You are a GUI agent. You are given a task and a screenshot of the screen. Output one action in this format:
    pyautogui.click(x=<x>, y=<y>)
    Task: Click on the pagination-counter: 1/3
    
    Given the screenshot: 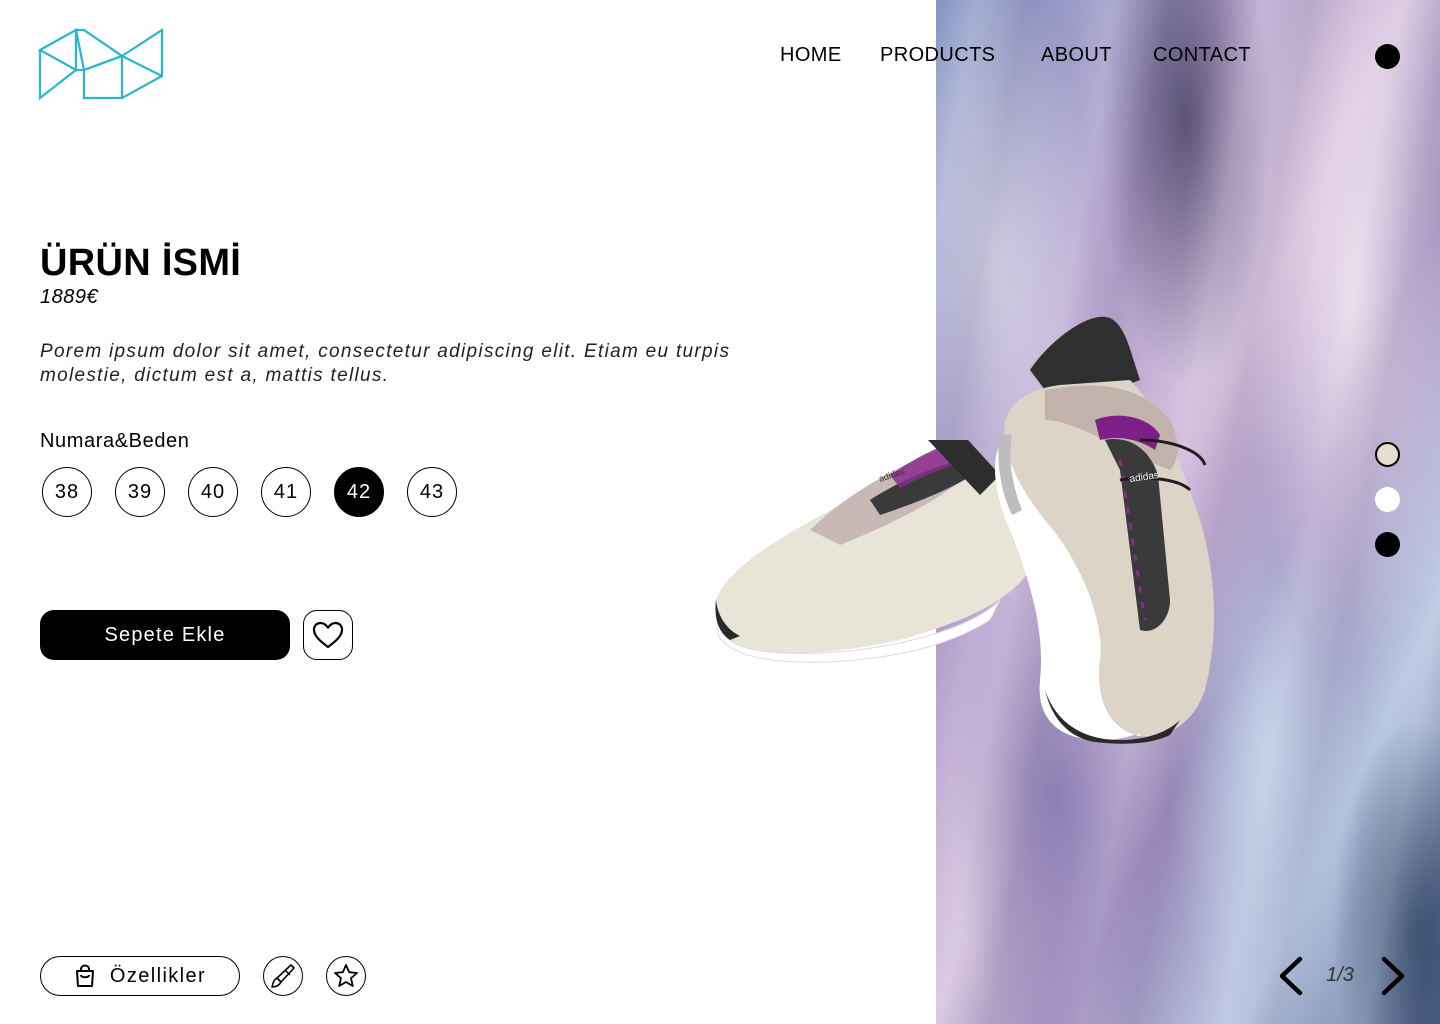 What is the action you would take?
    pyautogui.click(x=1340, y=975)
    